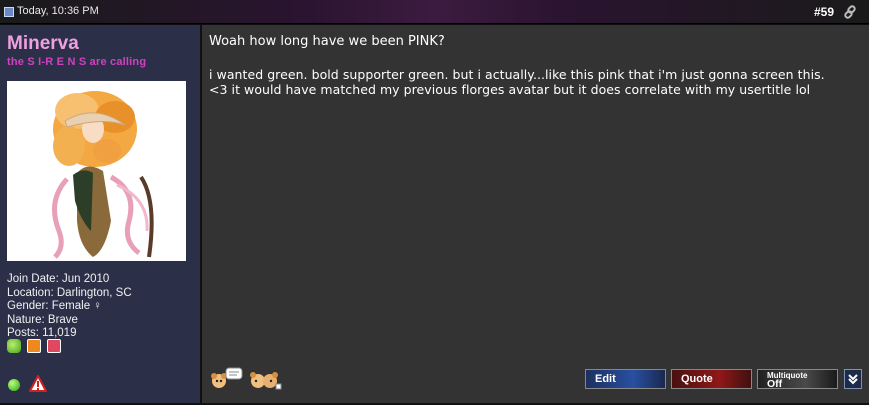 The image size is (869, 405). I want to click on gender: Gender: Female ♀, so click(54, 306).